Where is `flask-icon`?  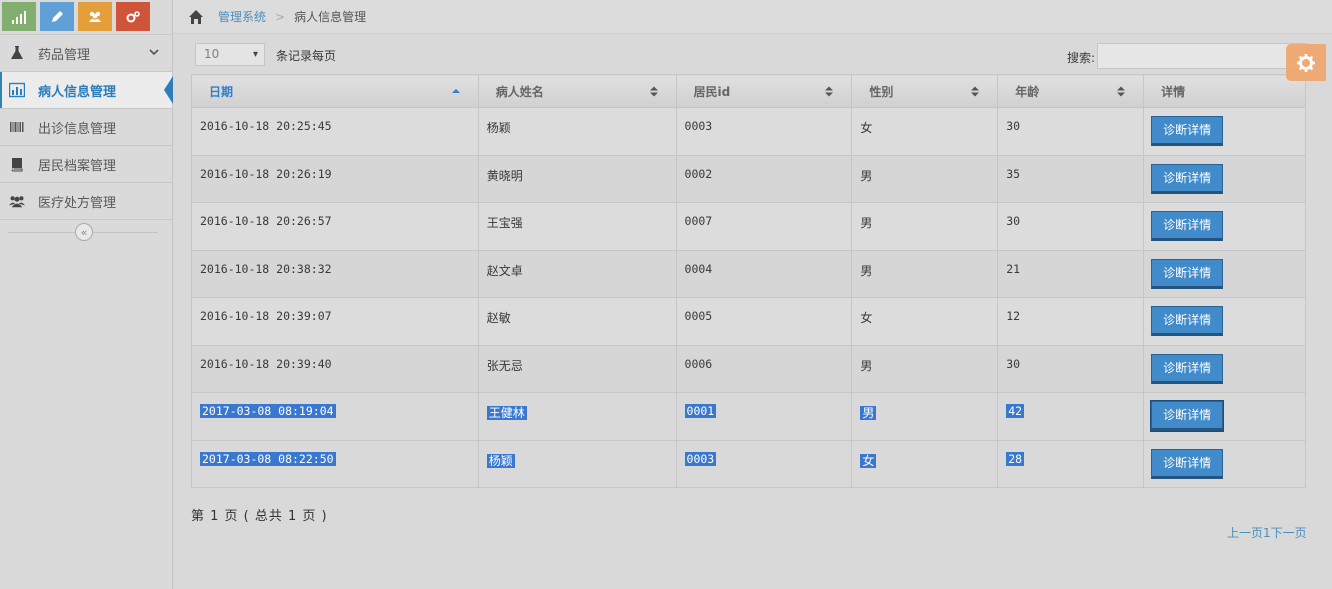
flask-icon is located at coordinates (17, 53).